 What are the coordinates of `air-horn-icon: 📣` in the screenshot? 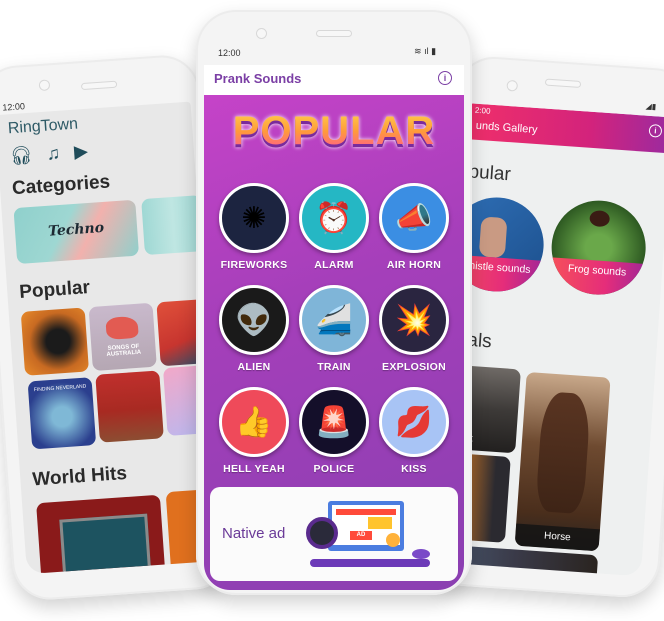 It's located at (414, 218).